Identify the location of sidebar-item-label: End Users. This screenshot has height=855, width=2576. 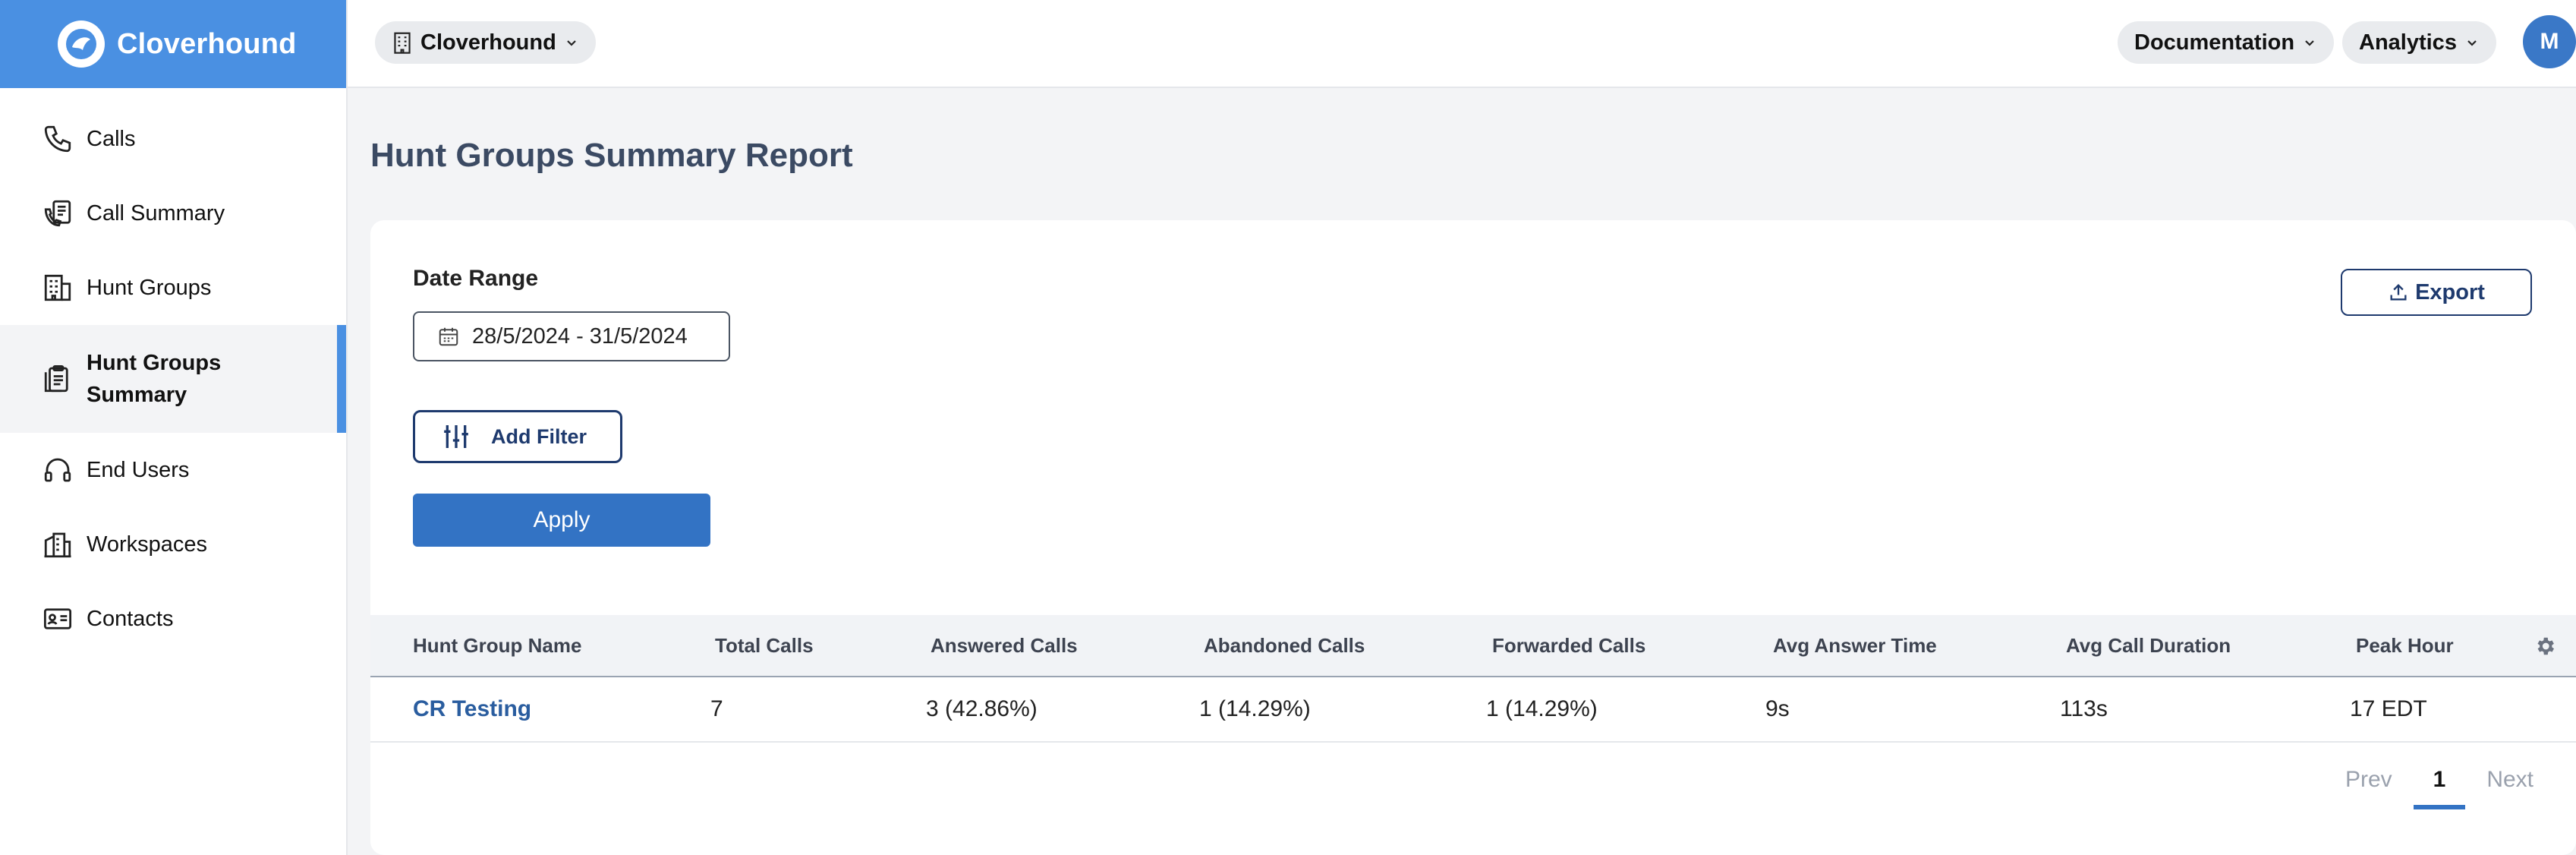
(138, 469).